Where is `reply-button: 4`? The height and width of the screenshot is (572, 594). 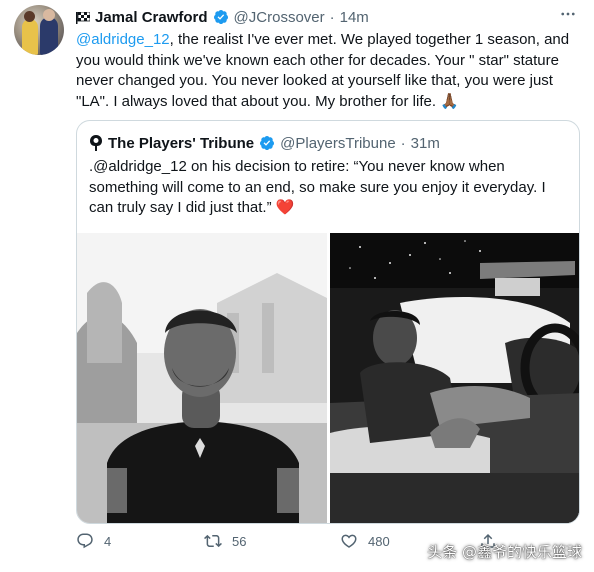 reply-button: 4 is located at coordinates (93, 541).